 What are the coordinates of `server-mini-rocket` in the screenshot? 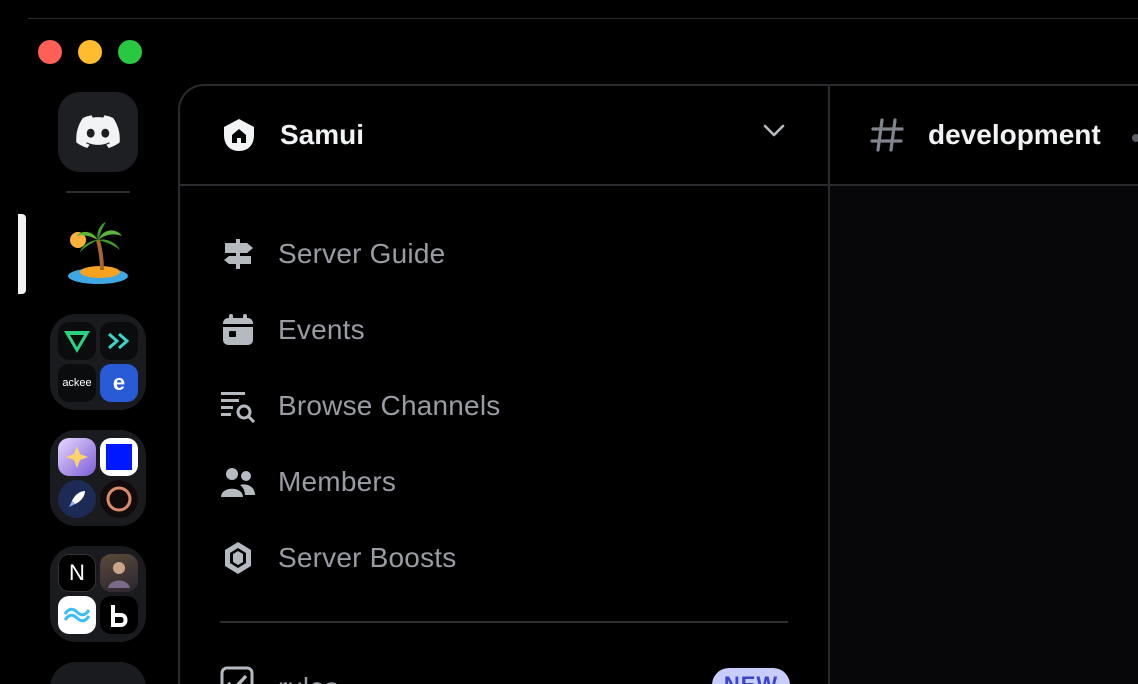 It's located at (77, 499).